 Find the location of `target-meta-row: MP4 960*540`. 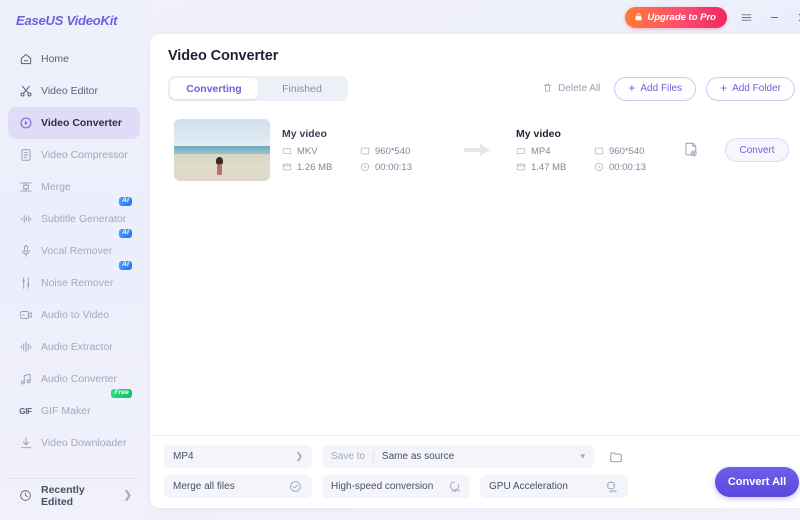

target-meta-row: MP4 960*540 is located at coordinates (594, 151).